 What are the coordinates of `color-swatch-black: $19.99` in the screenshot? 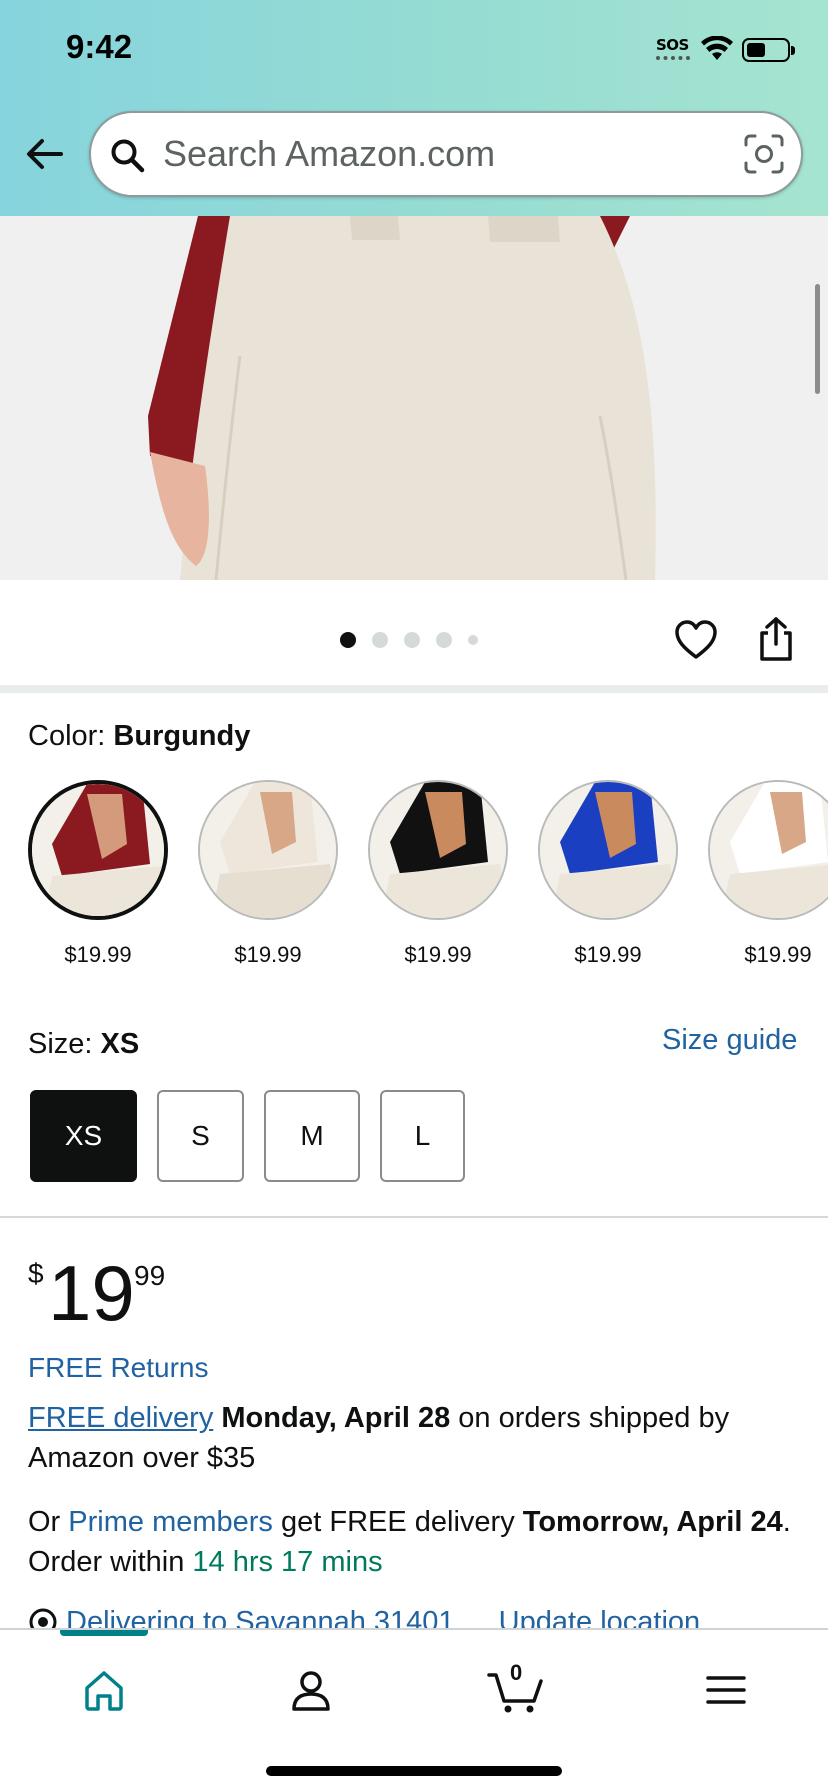 It's located at (438, 874).